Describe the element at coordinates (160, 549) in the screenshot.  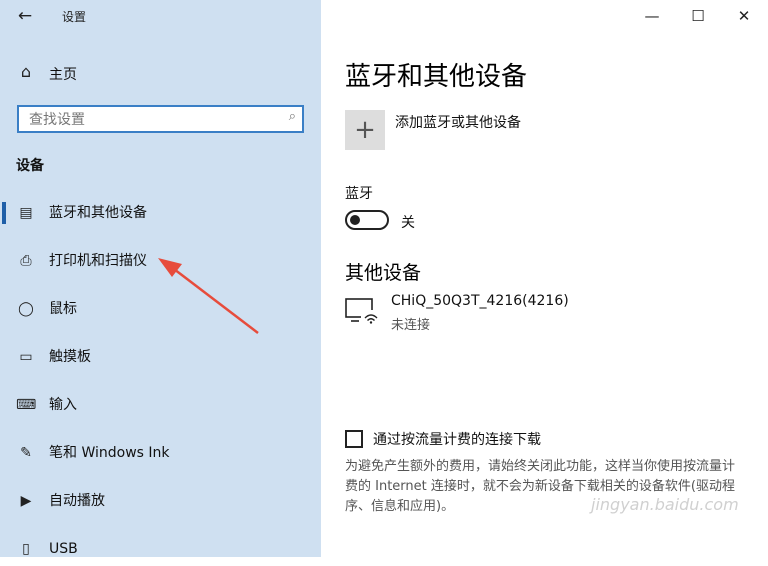
I see `sidebar-item-usb: ▯ USB` at that location.